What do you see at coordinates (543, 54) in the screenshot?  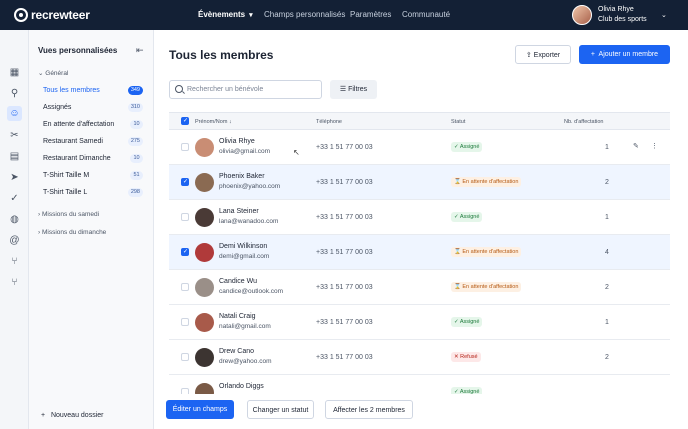 I see `export-button: ⇪ Exporter` at bounding box center [543, 54].